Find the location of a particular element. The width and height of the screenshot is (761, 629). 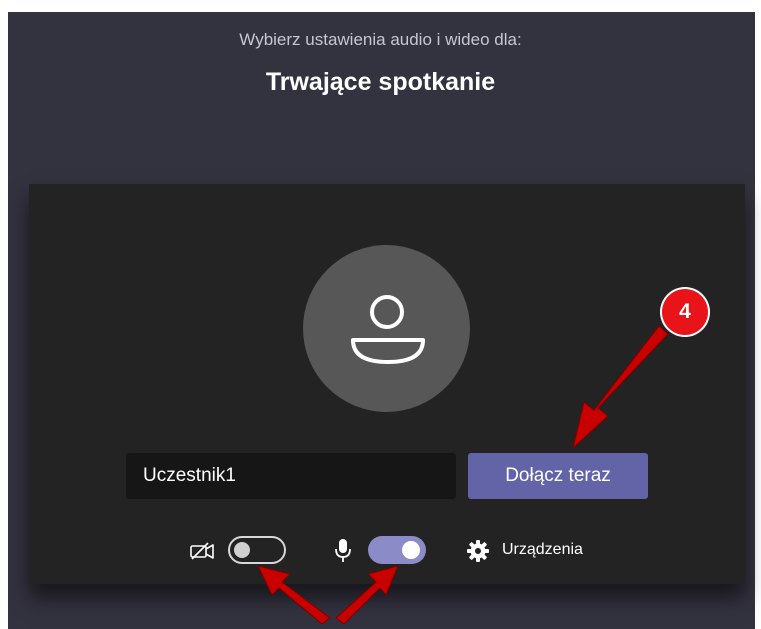

camera-toggle-knob is located at coordinates (242, 550).